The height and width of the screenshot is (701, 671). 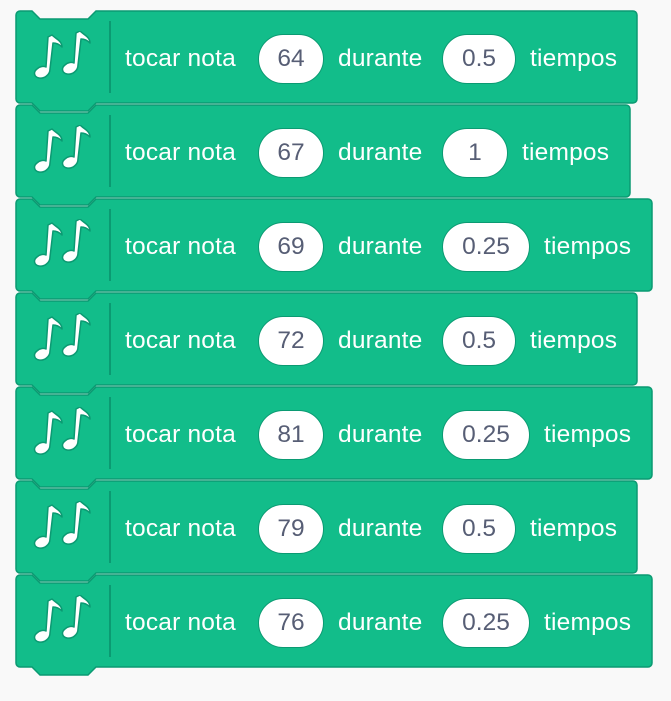 What do you see at coordinates (291, 341) in the screenshot?
I see `note-input: 72` at bounding box center [291, 341].